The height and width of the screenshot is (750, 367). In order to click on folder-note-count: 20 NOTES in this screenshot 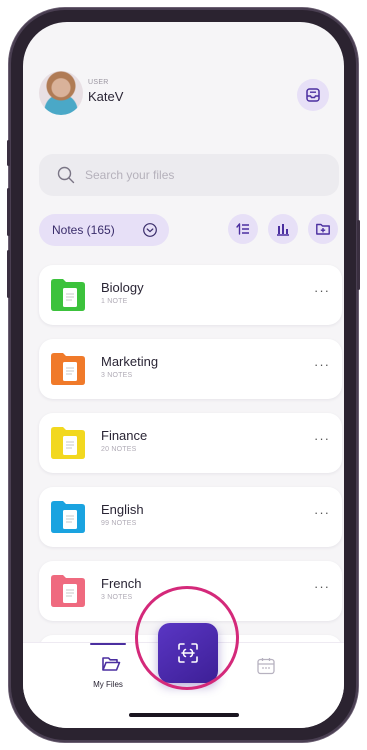, I will do `click(119, 449)`.